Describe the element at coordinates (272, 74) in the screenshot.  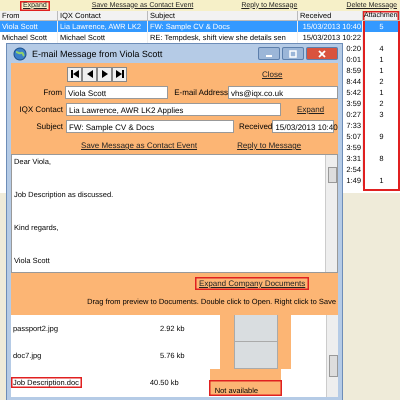
I see `close-link: Close` at that location.